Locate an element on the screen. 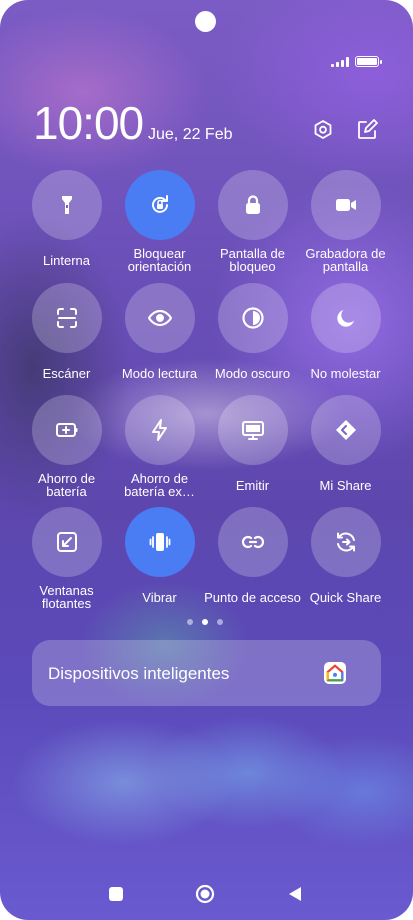  page-indicator is located at coordinates (205, 622).